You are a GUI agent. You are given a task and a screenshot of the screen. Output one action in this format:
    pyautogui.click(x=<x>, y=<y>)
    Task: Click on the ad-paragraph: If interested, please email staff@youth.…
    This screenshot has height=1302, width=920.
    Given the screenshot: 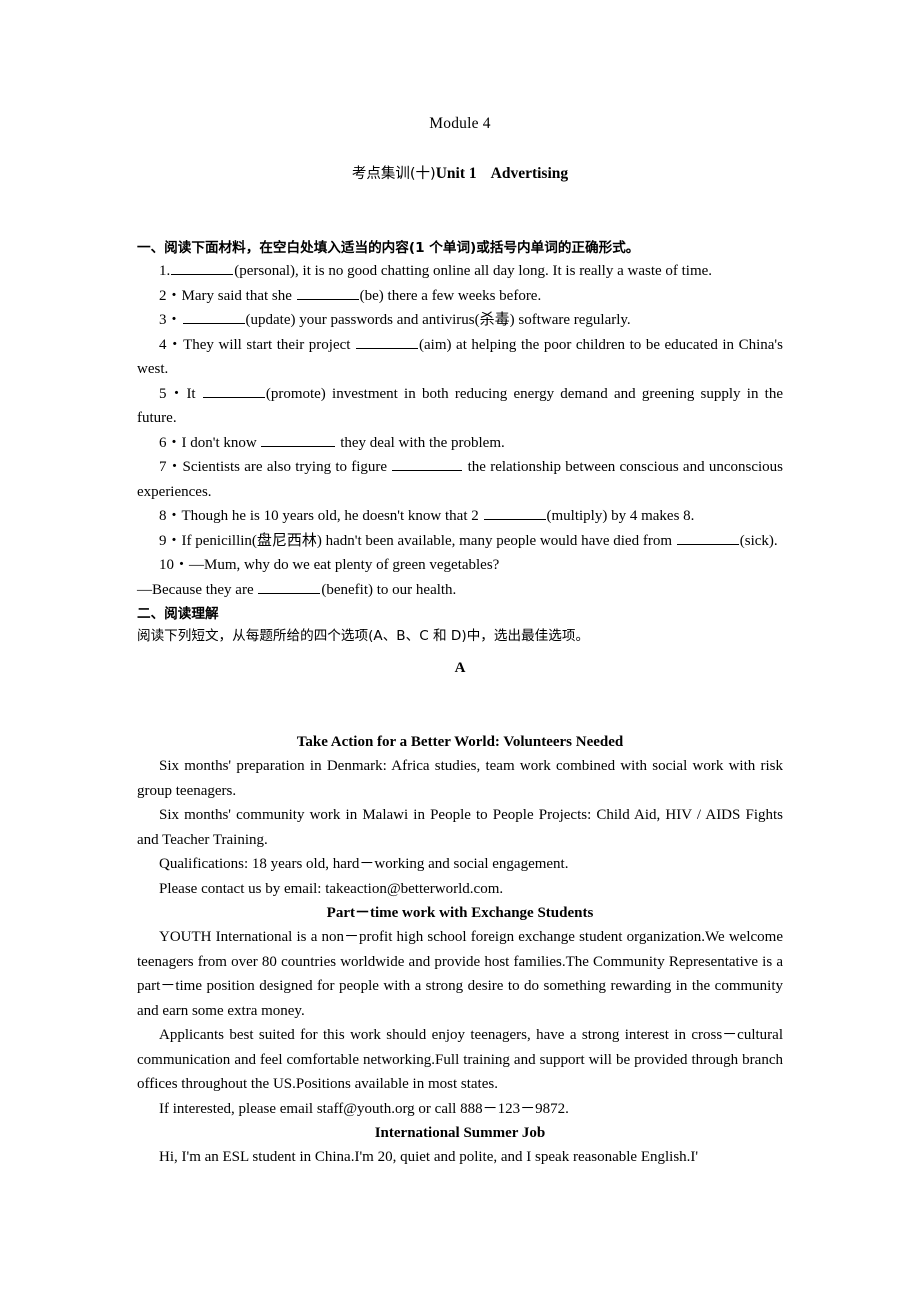 What is the action you would take?
    pyautogui.click(x=364, y=1108)
    